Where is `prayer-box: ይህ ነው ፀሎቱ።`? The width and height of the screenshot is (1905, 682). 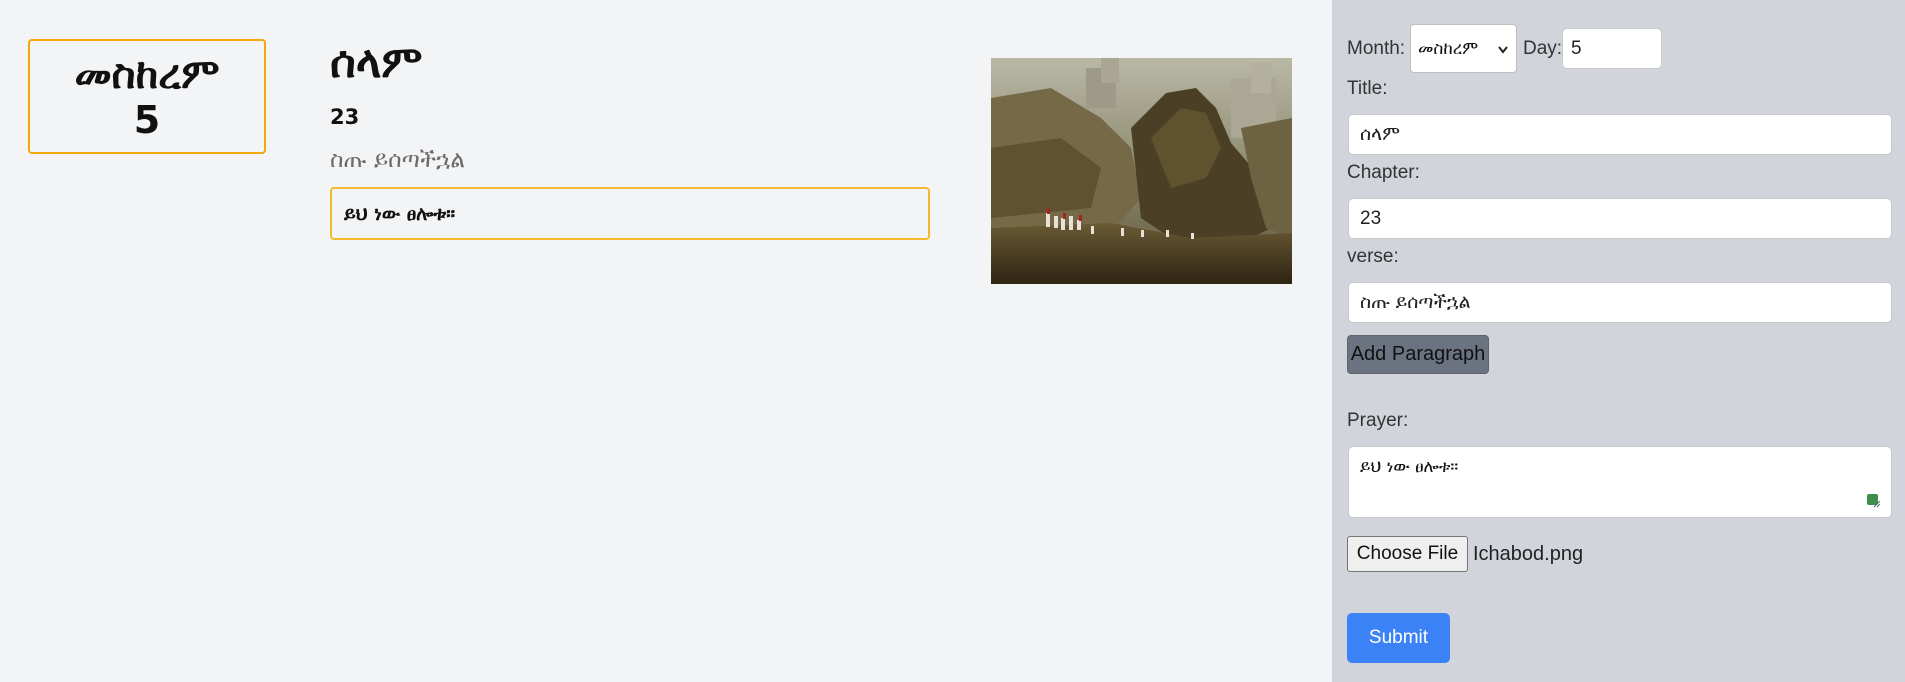 prayer-box: ይህ ነው ፀሎቱ። is located at coordinates (630, 213).